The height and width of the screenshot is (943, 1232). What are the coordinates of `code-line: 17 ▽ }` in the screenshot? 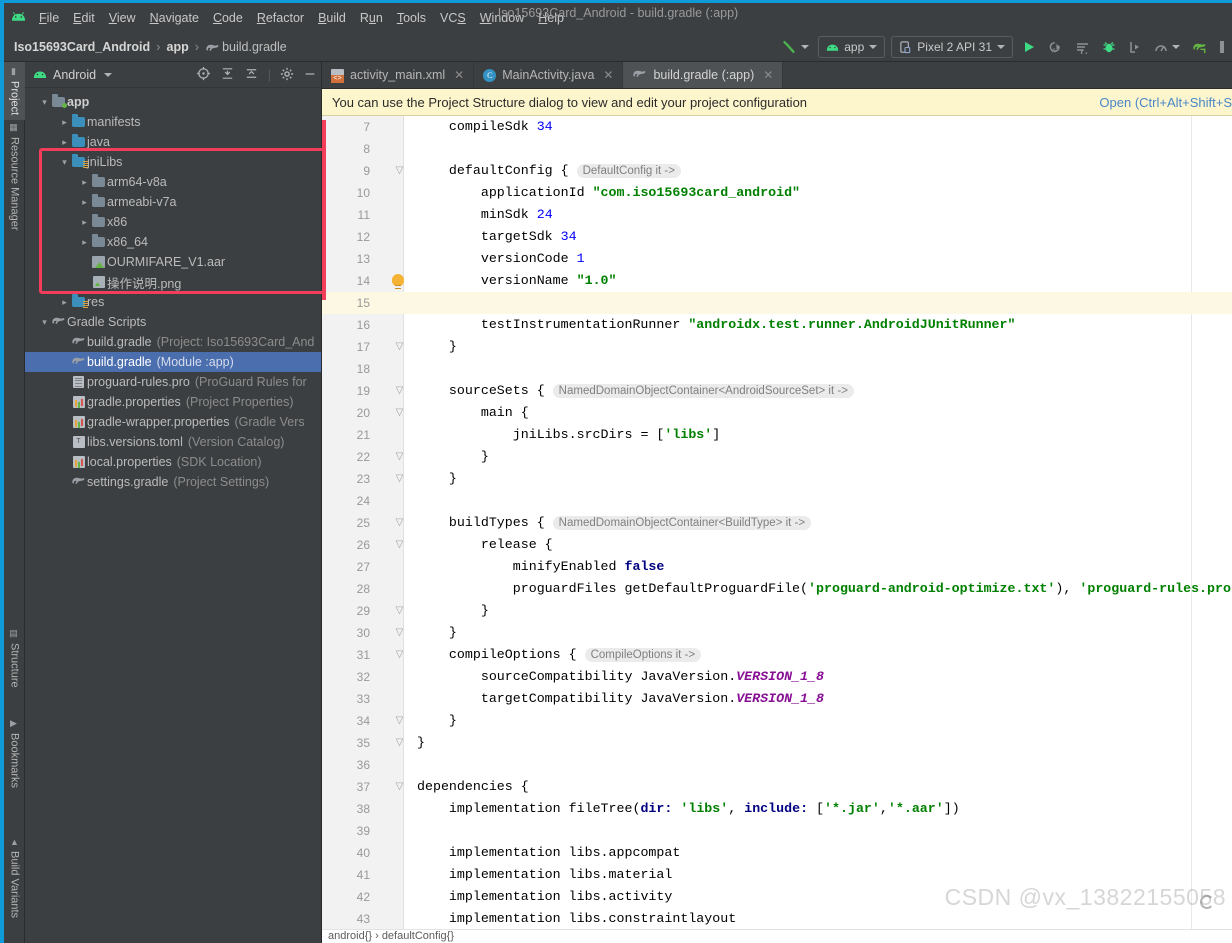 It's located at (777, 347).